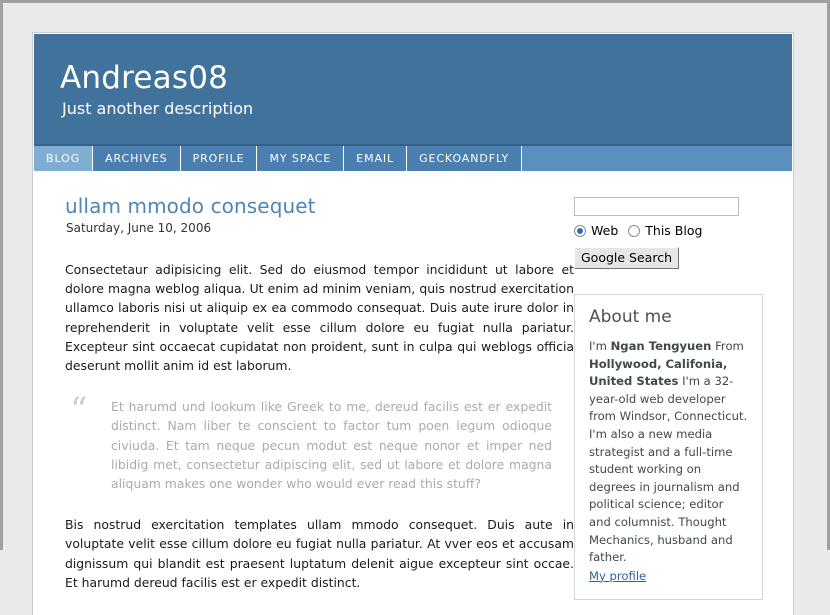 The height and width of the screenshot is (615, 830). What do you see at coordinates (626, 258) in the screenshot?
I see `google-search-button: Google Search` at bounding box center [626, 258].